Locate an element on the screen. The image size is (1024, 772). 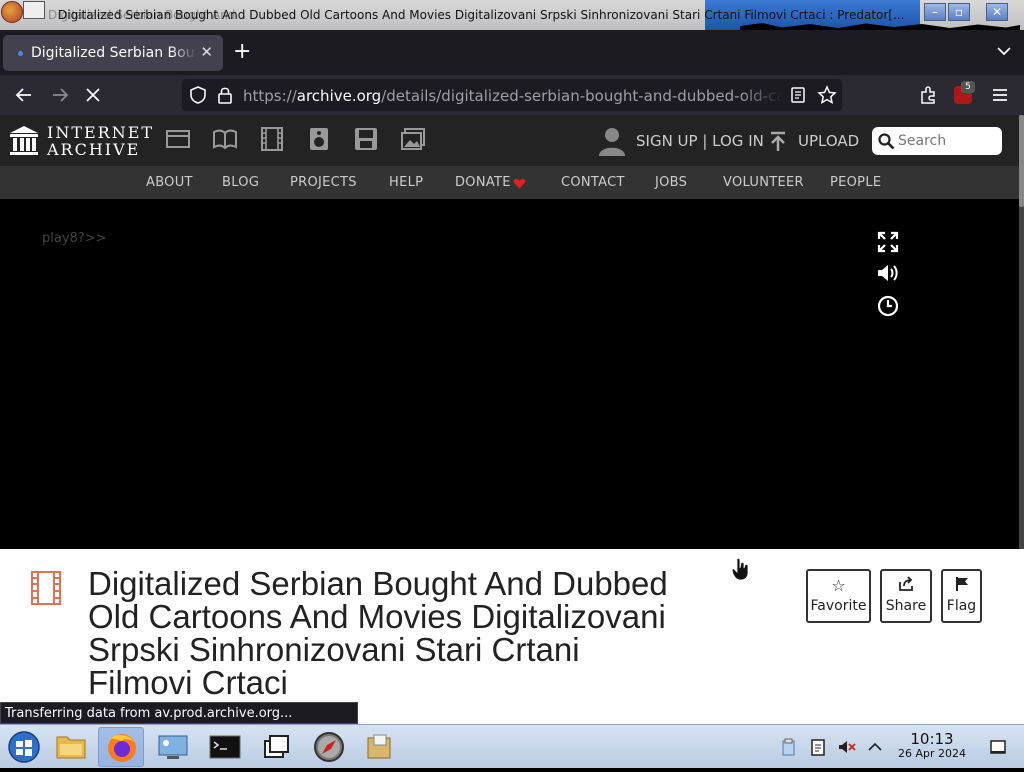
compass-icon is located at coordinates (329, 747).